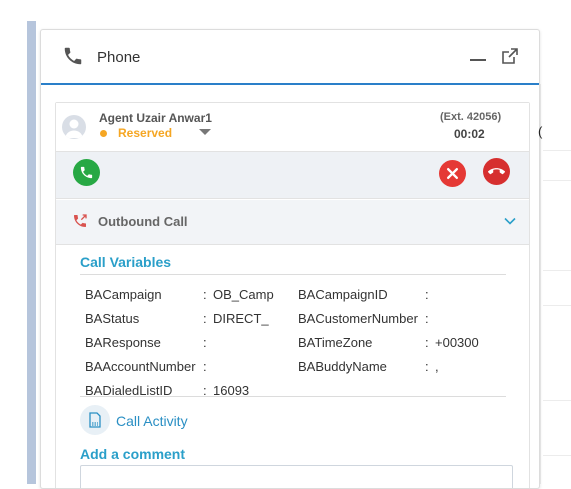  What do you see at coordinates (335, 342) in the screenshot?
I see `var-label: BATimeZone` at bounding box center [335, 342].